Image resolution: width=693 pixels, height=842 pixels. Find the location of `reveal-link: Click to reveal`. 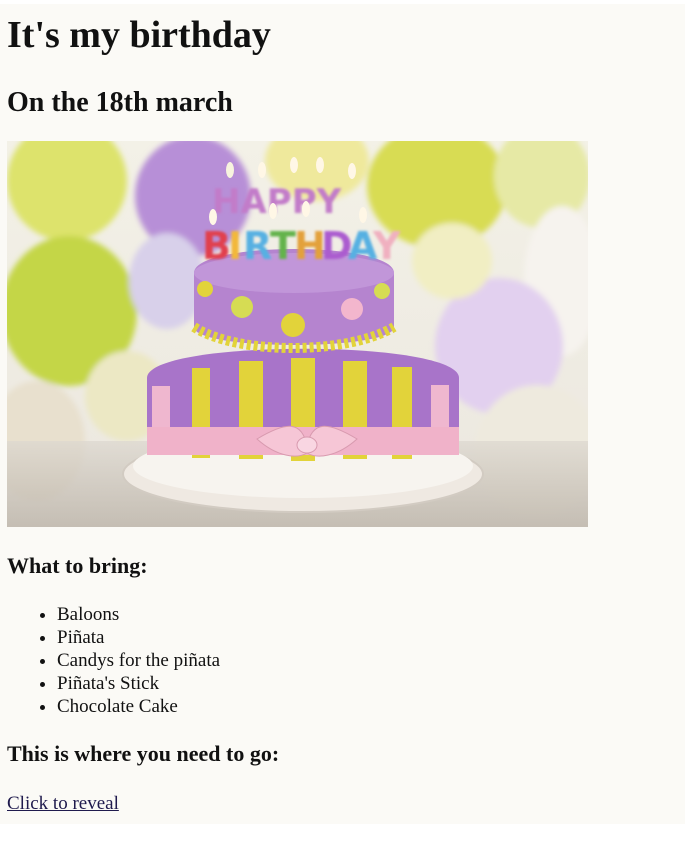

reveal-link: Click to reveal is located at coordinates (63, 804).